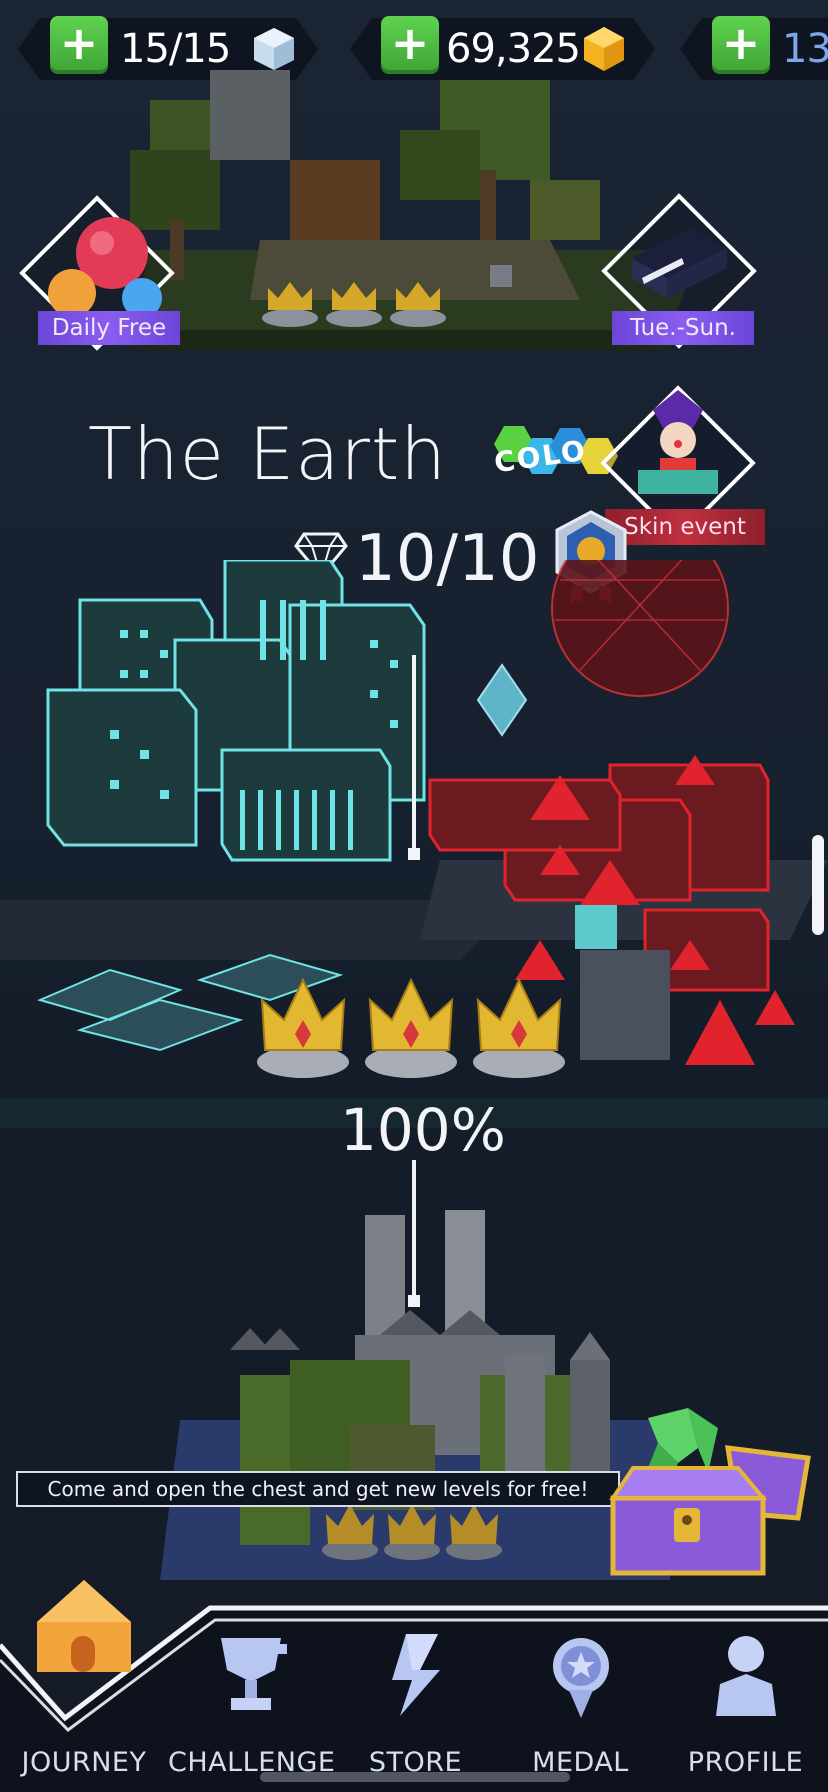  Describe the element at coordinates (109, 328) in the screenshot. I see `daily-free-label: Daily Free` at that location.